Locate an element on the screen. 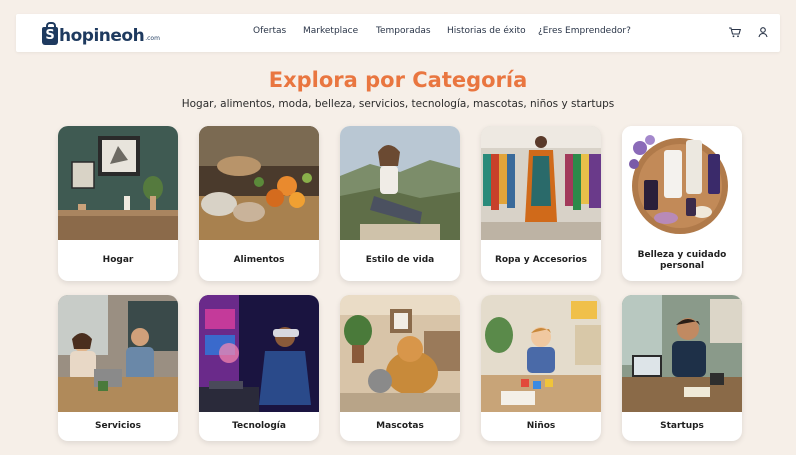  category-card-mascotas: Mascotas is located at coordinates (400, 368).